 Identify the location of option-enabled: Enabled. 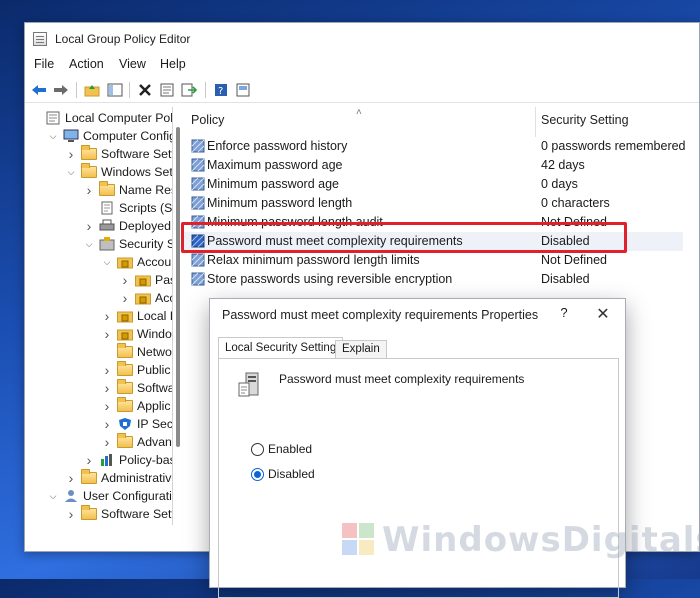
(281, 449).